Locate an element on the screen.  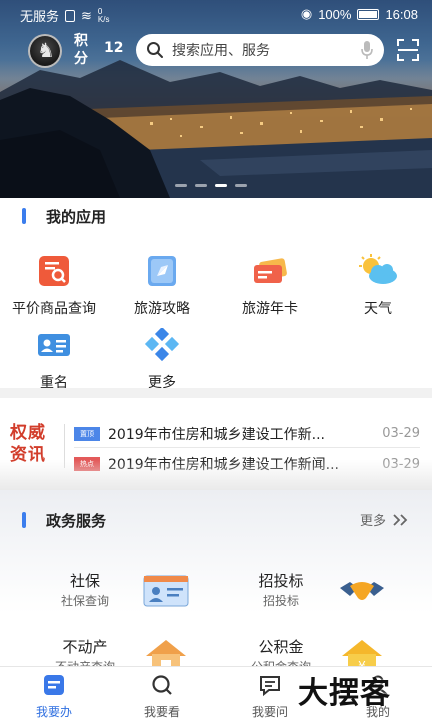
my-apps-header: 我的应用 is located at coordinates (216, 216).